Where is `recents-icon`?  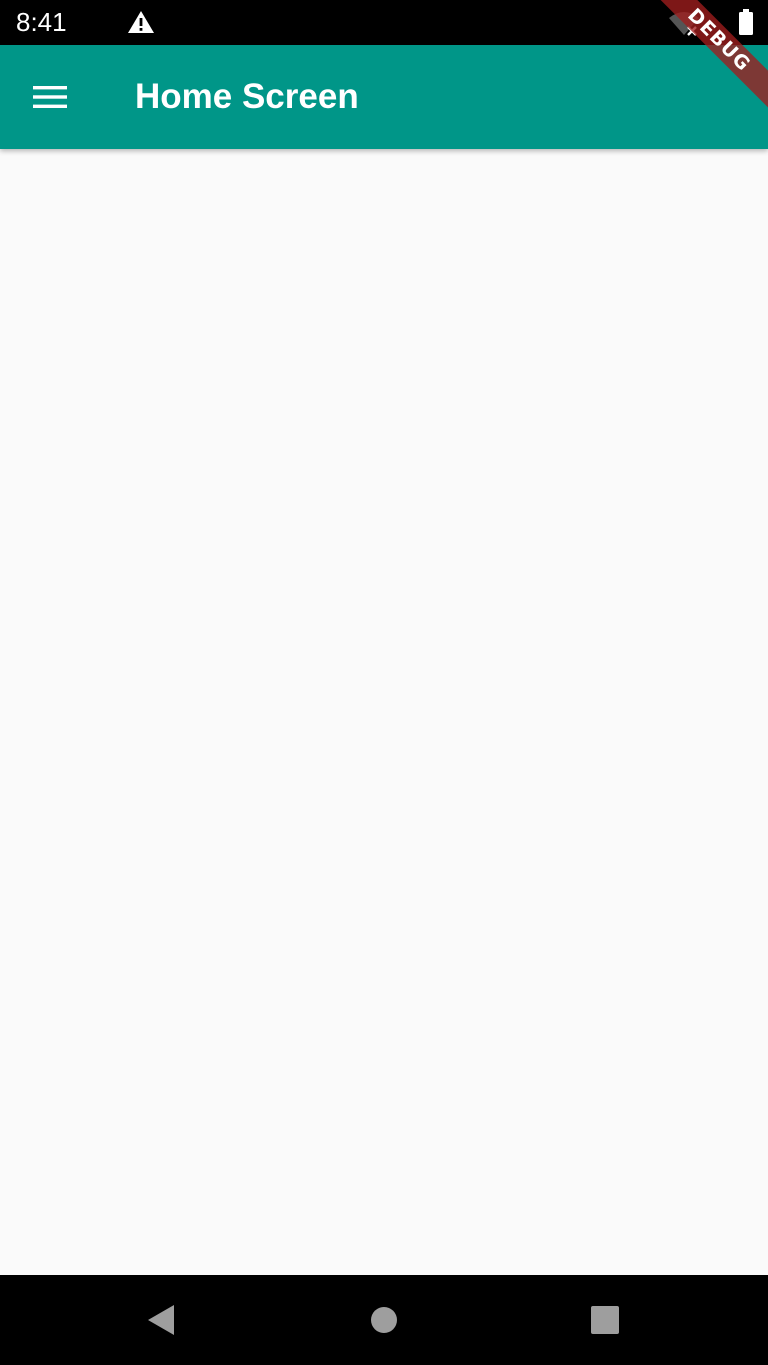
recents-icon is located at coordinates (605, 1320).